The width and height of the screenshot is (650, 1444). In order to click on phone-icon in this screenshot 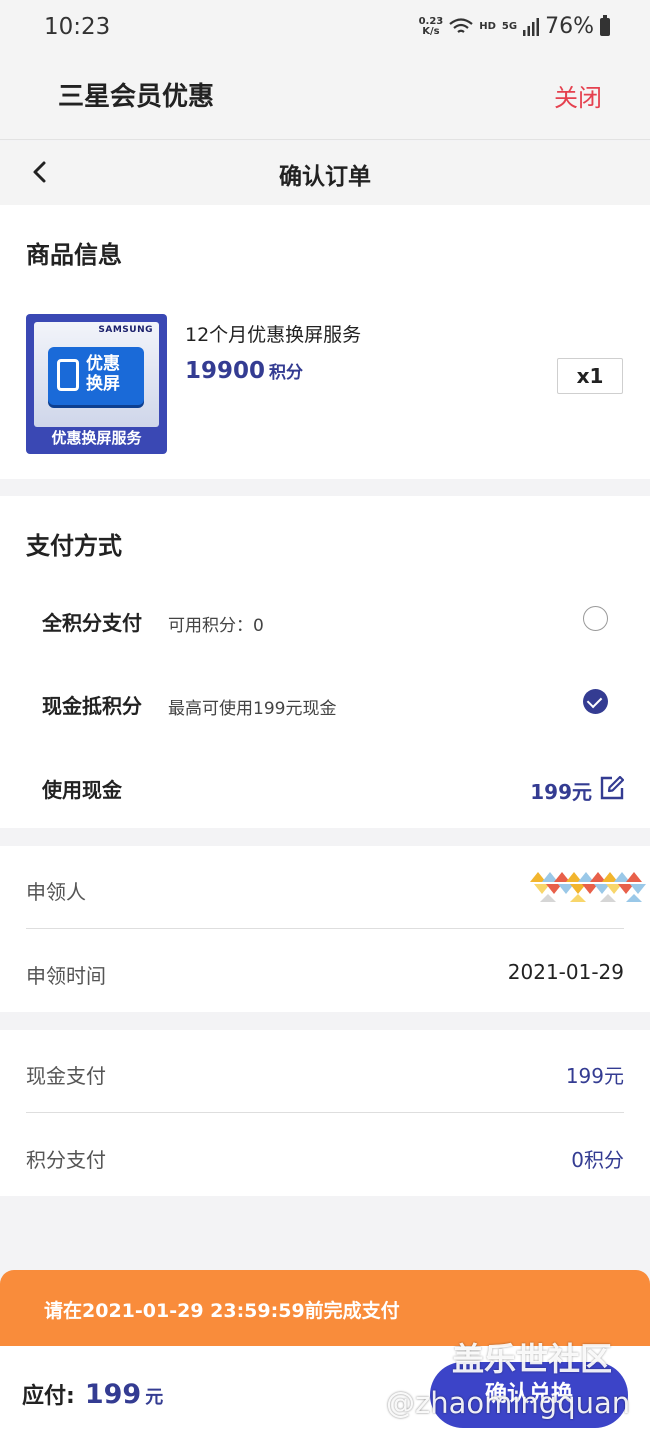, I will do `click(68, 375)`.